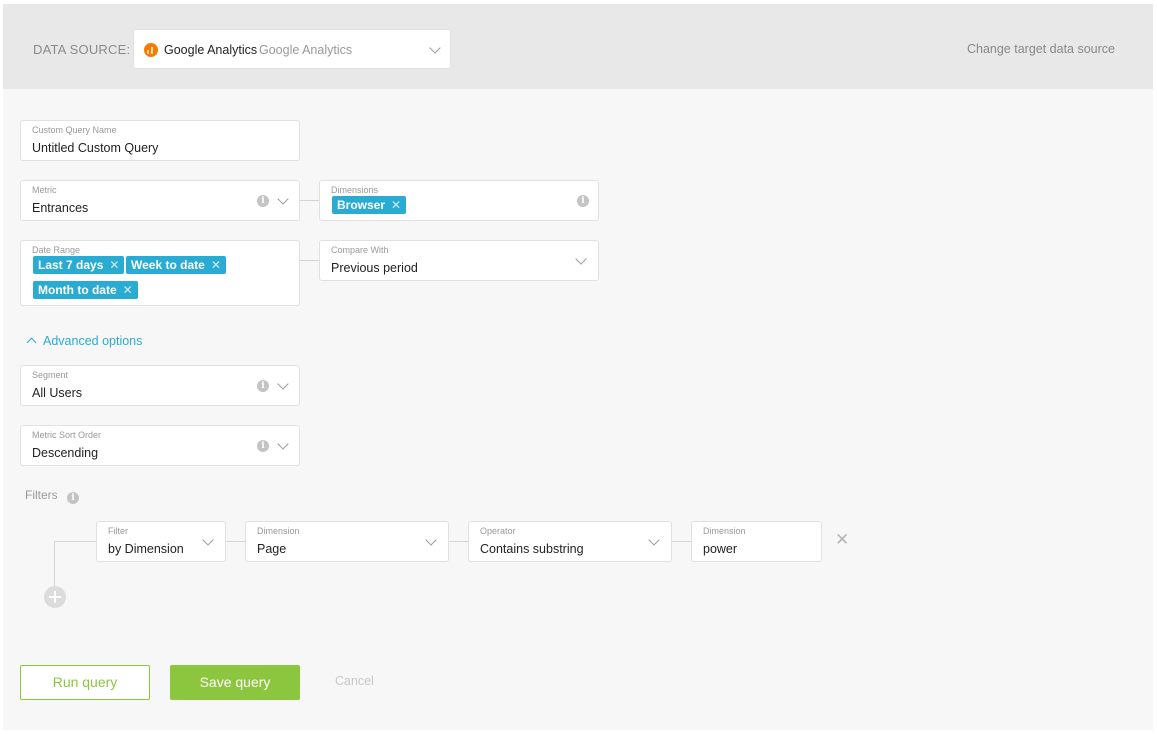 Image resolution: width=1157 pixels, height=734 pixels. I want to click on data-source-label: DATA SOURCE:, so click(82, 49).